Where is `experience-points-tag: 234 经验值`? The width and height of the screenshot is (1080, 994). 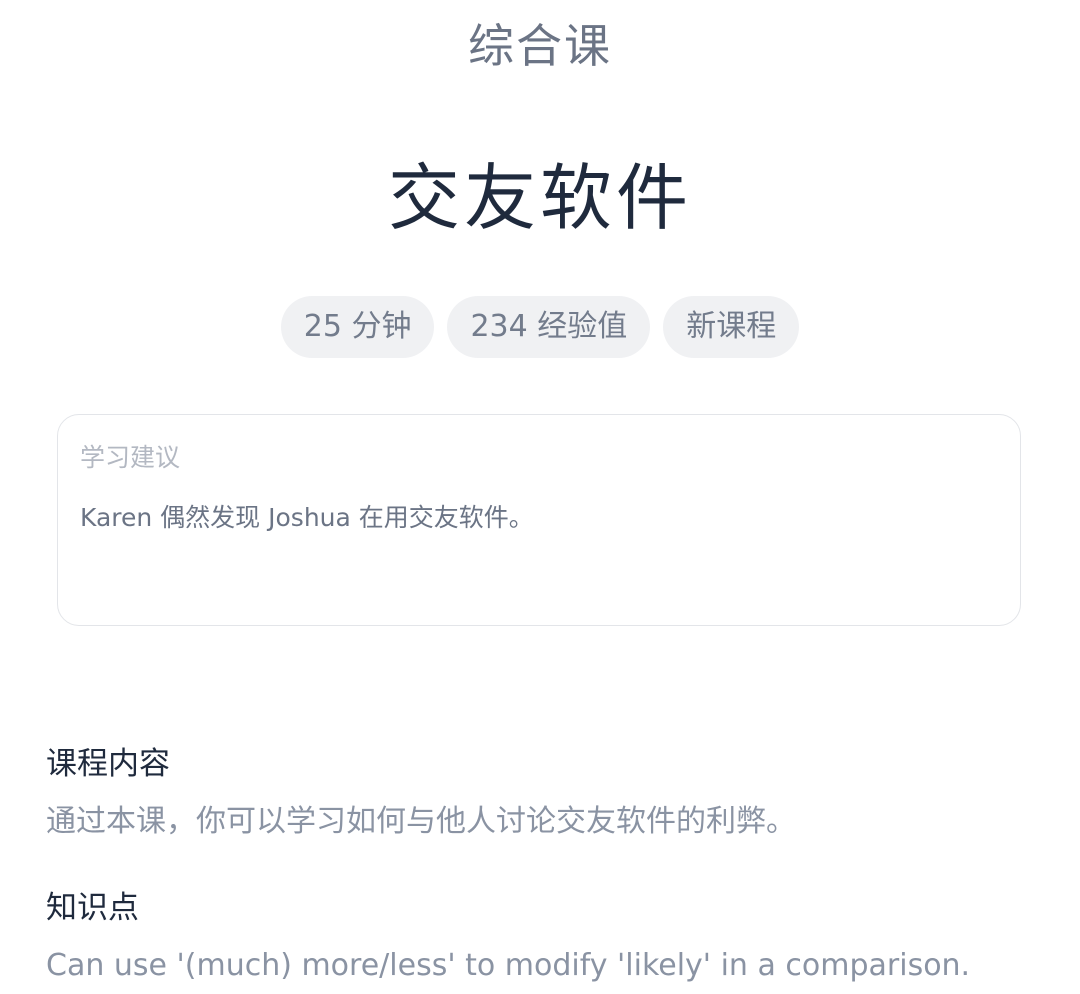
experience-points-tag: 234 经验值 is located at coordinates (549, 327).